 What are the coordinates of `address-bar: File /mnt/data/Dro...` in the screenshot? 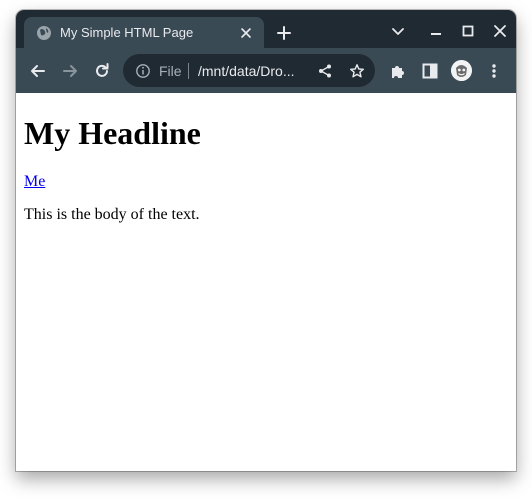 It's located at (249, 70).